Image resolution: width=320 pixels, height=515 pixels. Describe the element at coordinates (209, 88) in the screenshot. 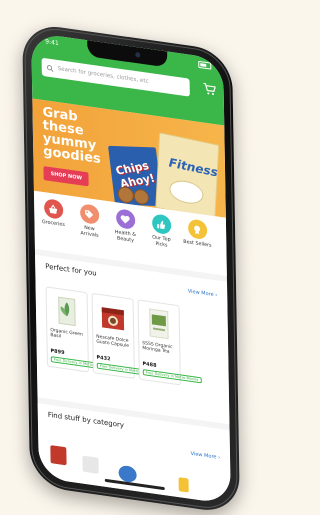

I see `cart-icon` at that location.